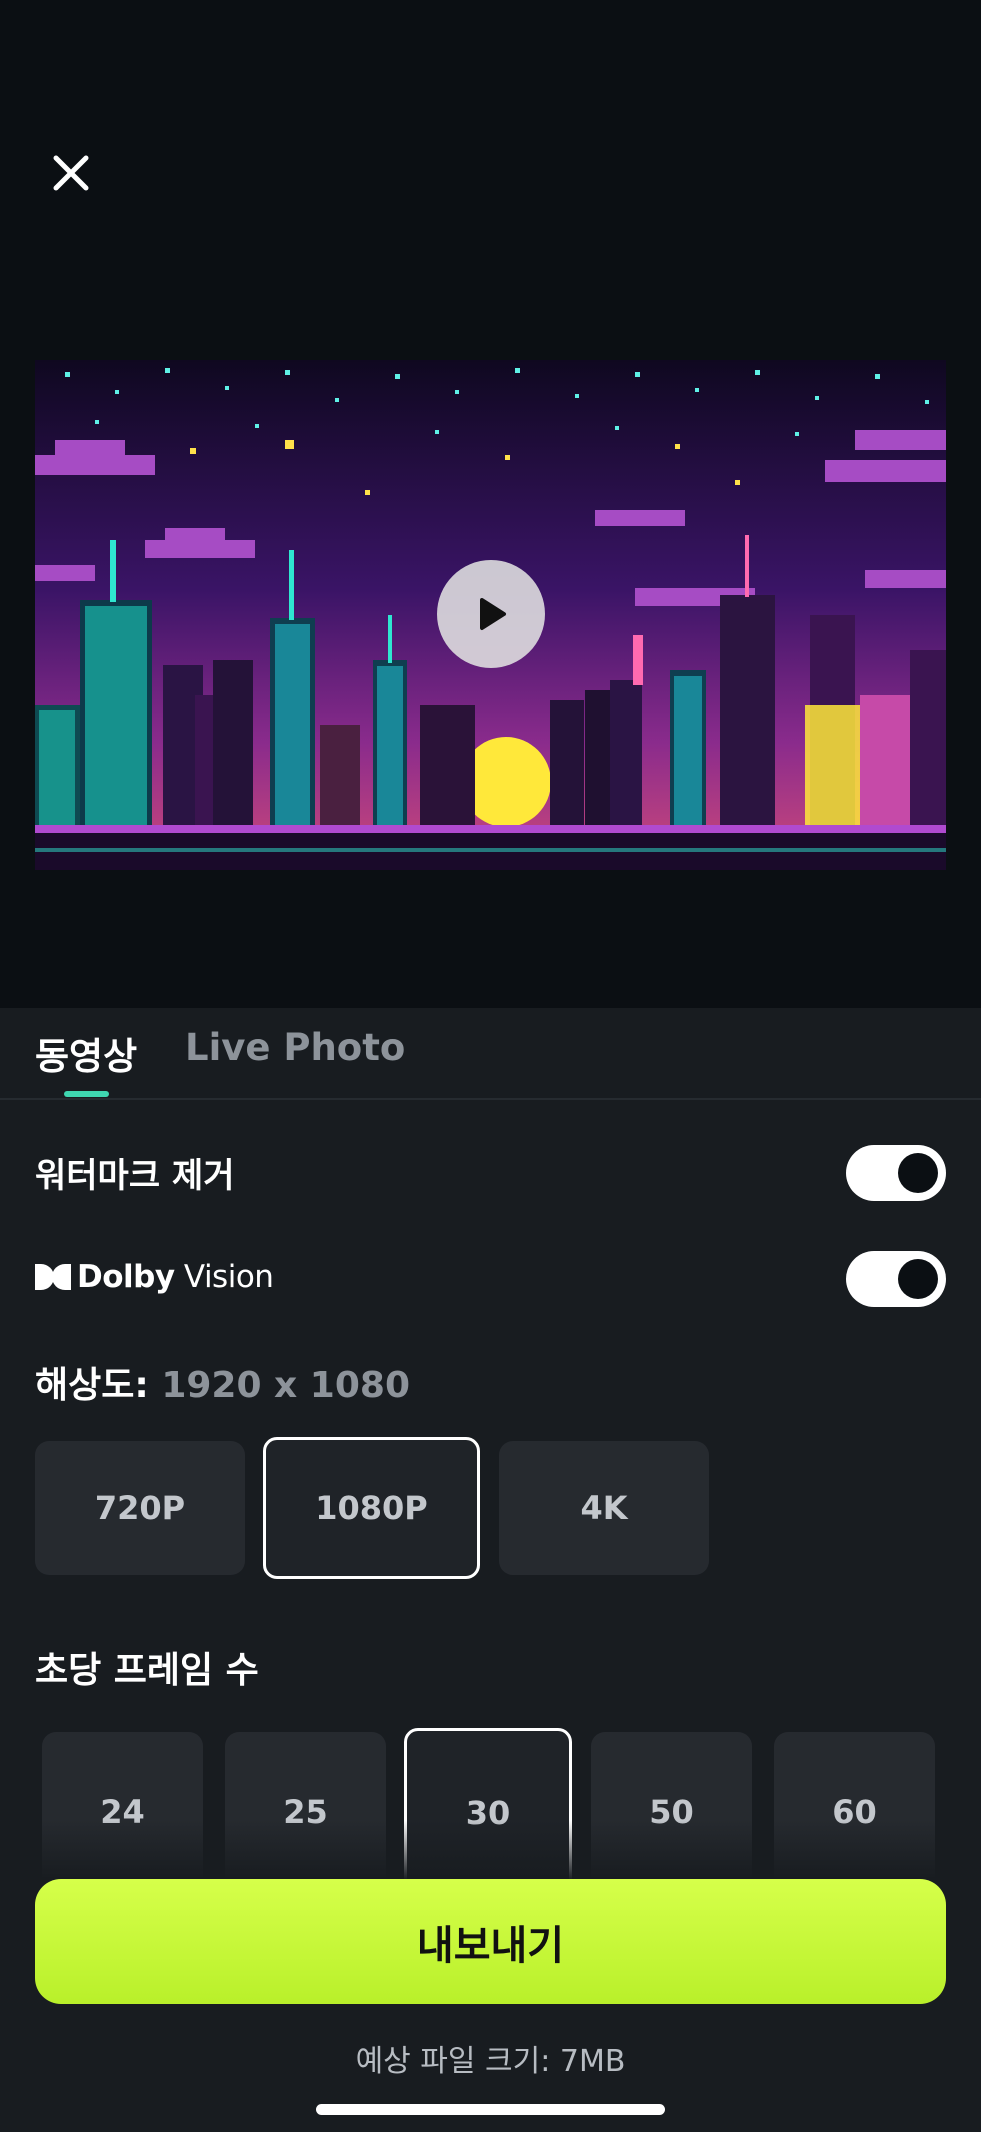  I want to click on resolution-option-720p: 720P, so click(140, 1508).